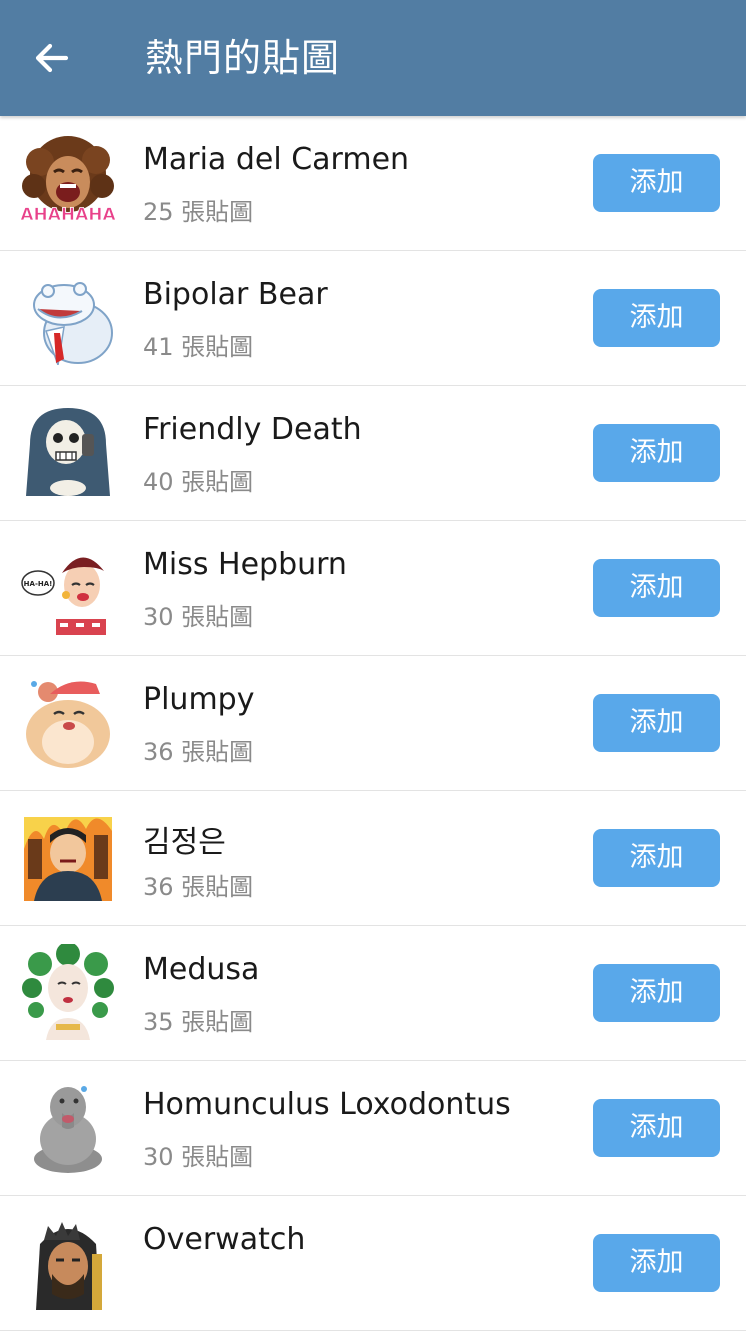  I want to click on page-title: 熱門的貼圖, so click(243, 58).